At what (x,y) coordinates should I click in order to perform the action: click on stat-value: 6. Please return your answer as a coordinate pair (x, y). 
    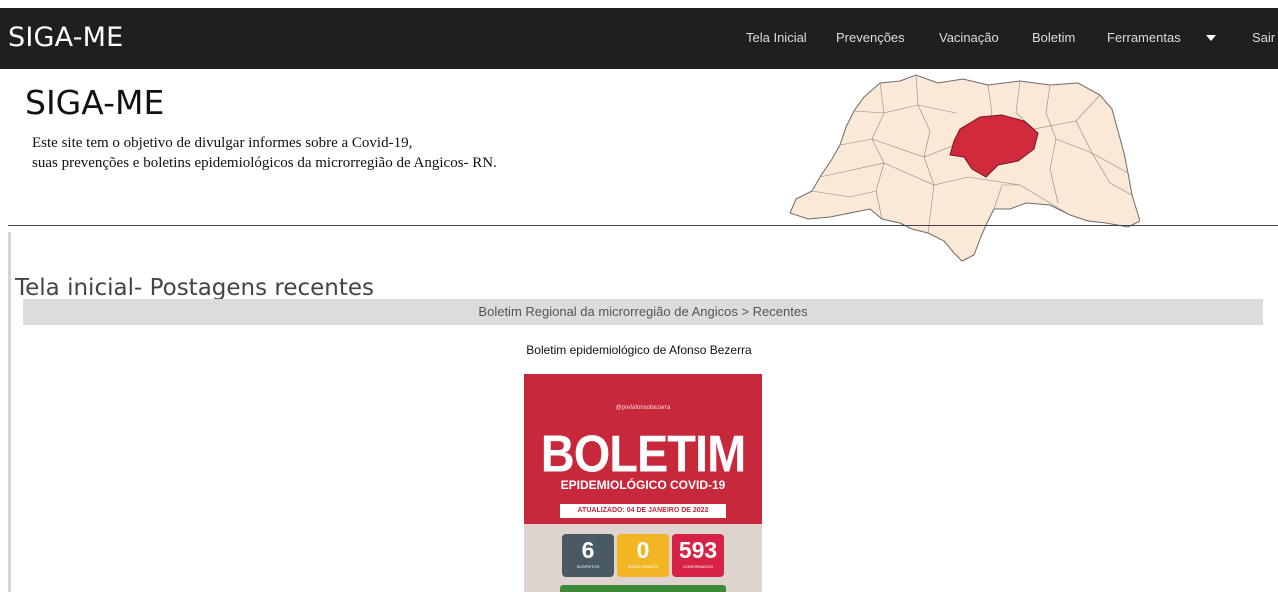
    Looking at the image, I should click on (588, 550).